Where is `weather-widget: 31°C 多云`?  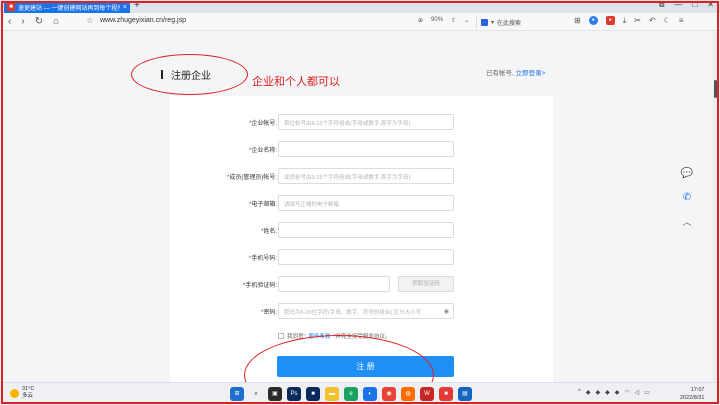 weather-widget: 31°C 多云 is located at coordinates (22, 393).